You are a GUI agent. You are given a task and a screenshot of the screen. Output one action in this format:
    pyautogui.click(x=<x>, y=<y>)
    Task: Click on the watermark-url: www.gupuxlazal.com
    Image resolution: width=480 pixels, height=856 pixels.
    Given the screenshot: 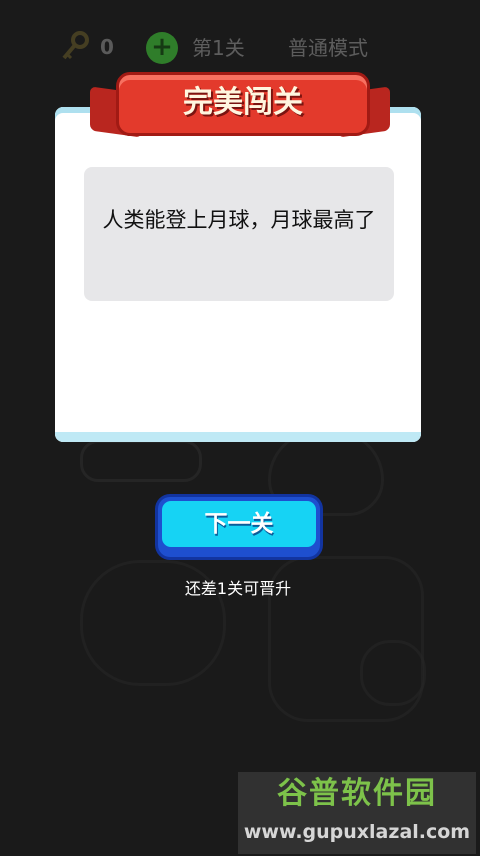 What is the action you would take?
    pyautogui.click(x=357, y=832)
    